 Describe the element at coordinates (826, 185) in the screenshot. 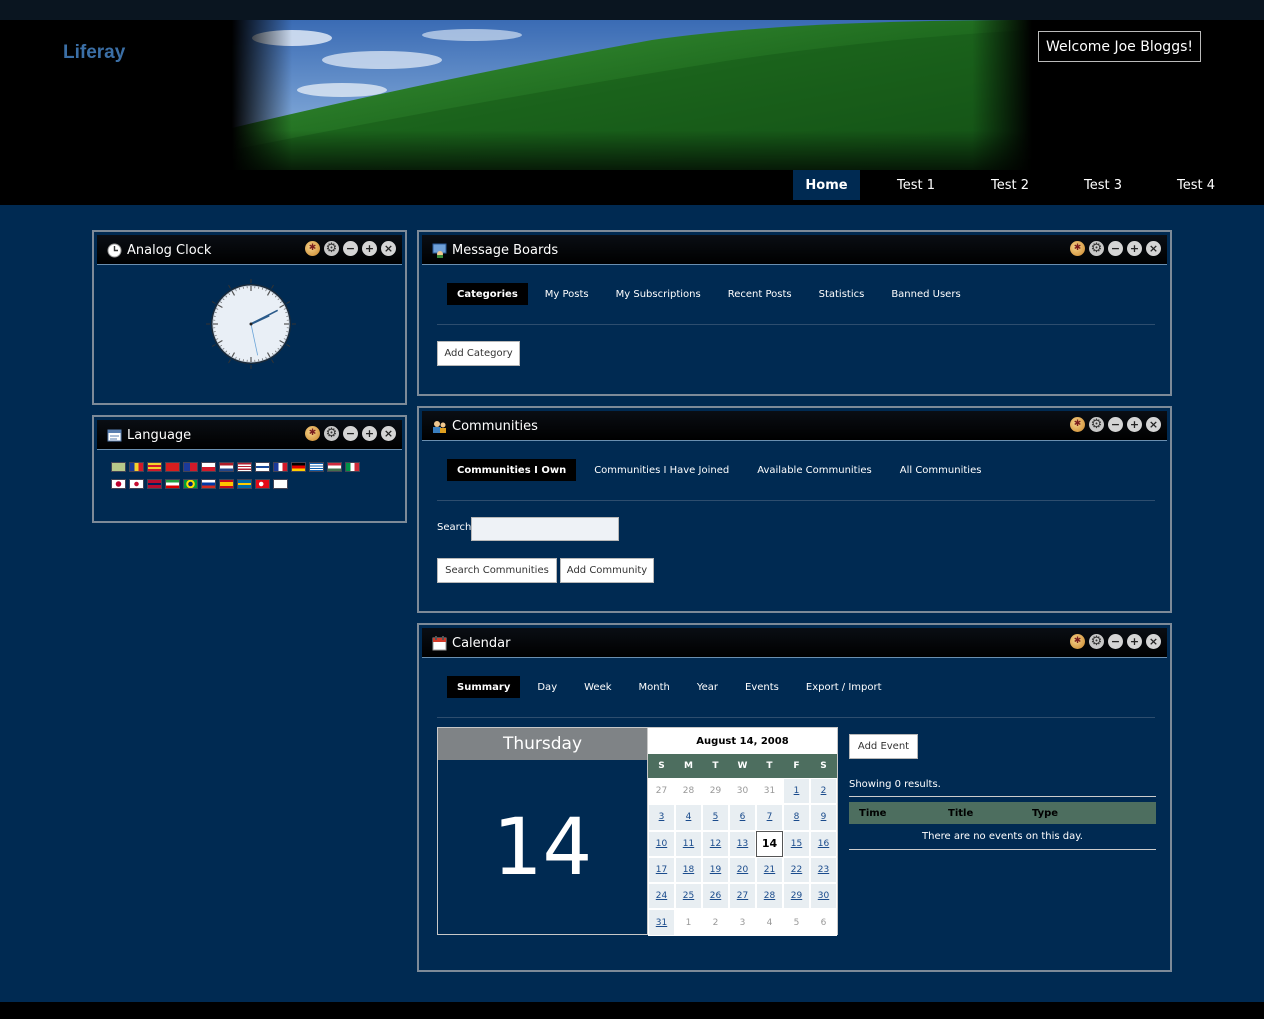

I see `nav-home: Home` at that location.